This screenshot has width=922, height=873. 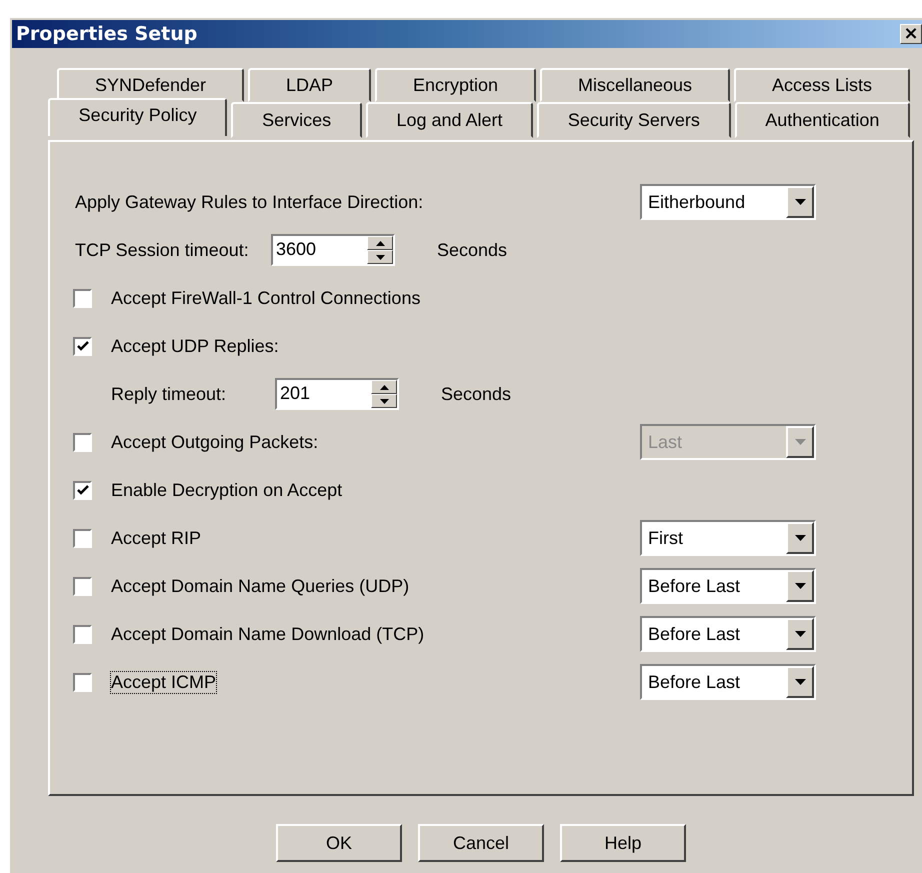 I want to click on tab: Security Servers, so click(x=634, y=120).